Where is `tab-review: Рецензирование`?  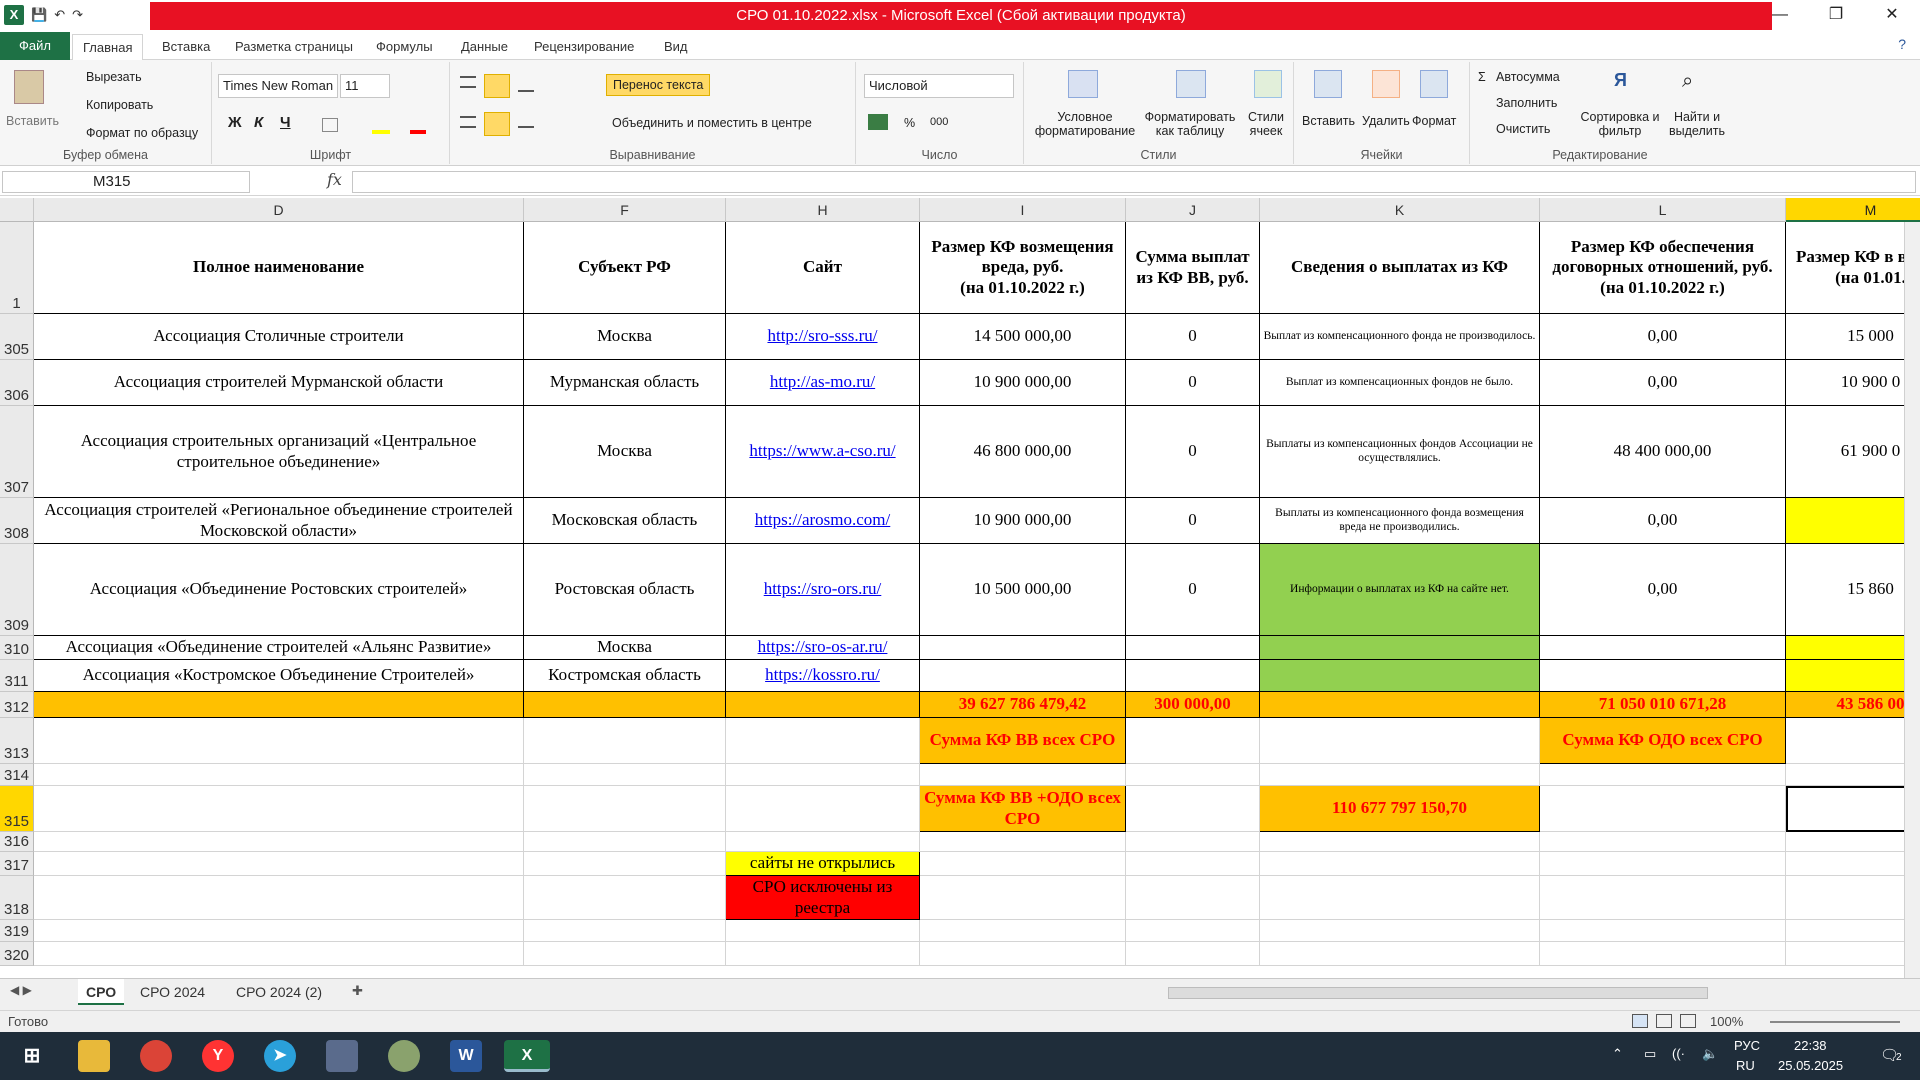
tab-review: Рецензирование is located at coordinates (584, 47).